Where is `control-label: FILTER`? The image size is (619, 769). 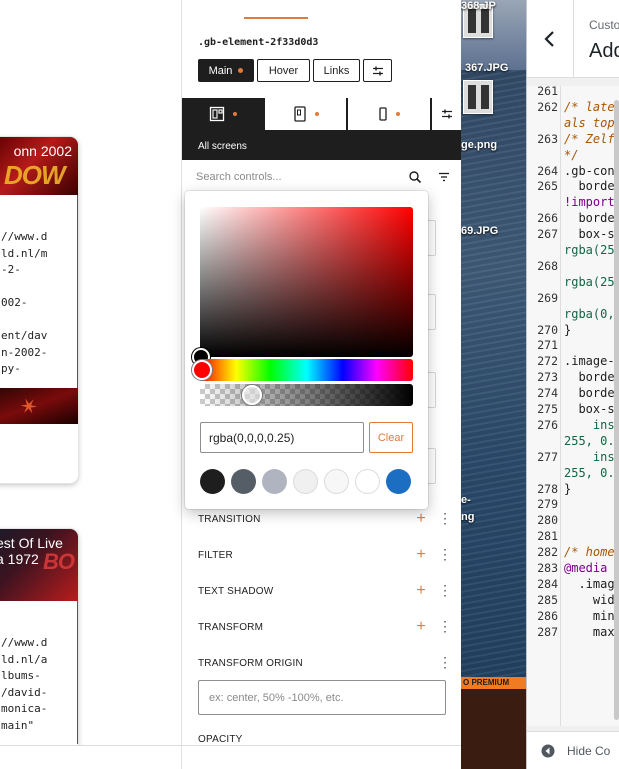 control-label: FILTER is located at coordinates (215, 555).